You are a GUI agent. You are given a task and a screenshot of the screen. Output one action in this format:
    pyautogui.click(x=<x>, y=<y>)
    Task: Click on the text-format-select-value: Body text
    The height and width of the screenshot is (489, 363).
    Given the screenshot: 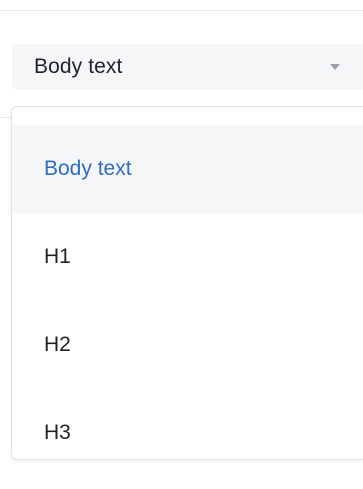 What is the action you would take?
    pyautogui.click(x=78, y=66)
    